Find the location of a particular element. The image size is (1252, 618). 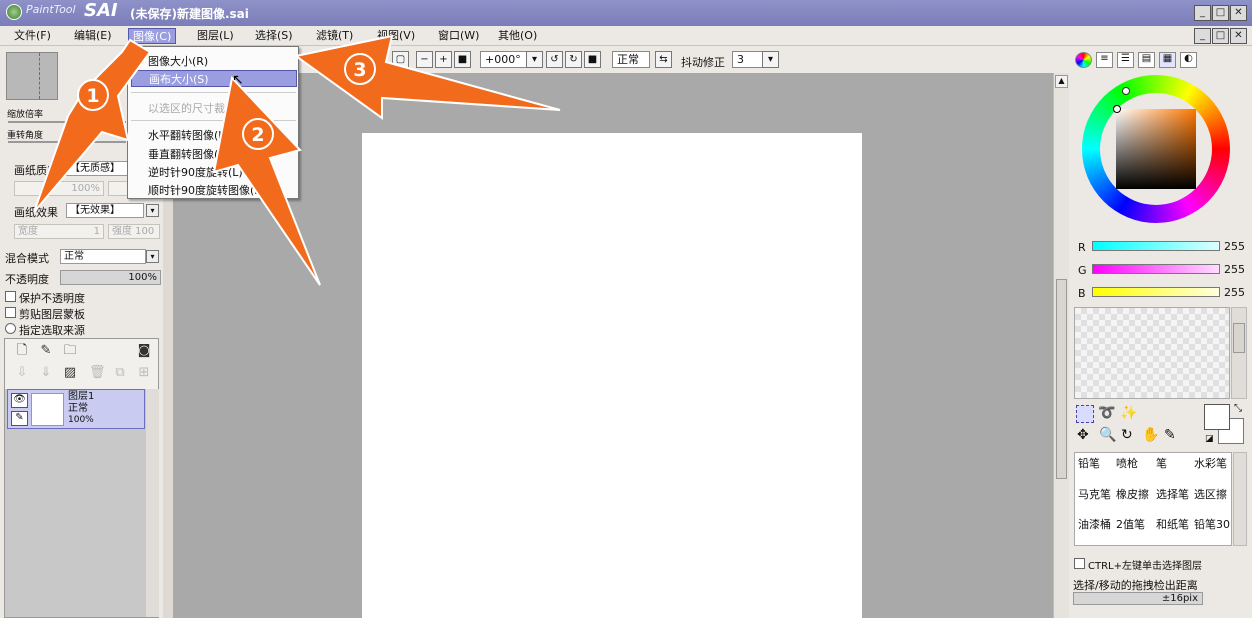

step-1-number: 1 is located at coordinates (92, 96).